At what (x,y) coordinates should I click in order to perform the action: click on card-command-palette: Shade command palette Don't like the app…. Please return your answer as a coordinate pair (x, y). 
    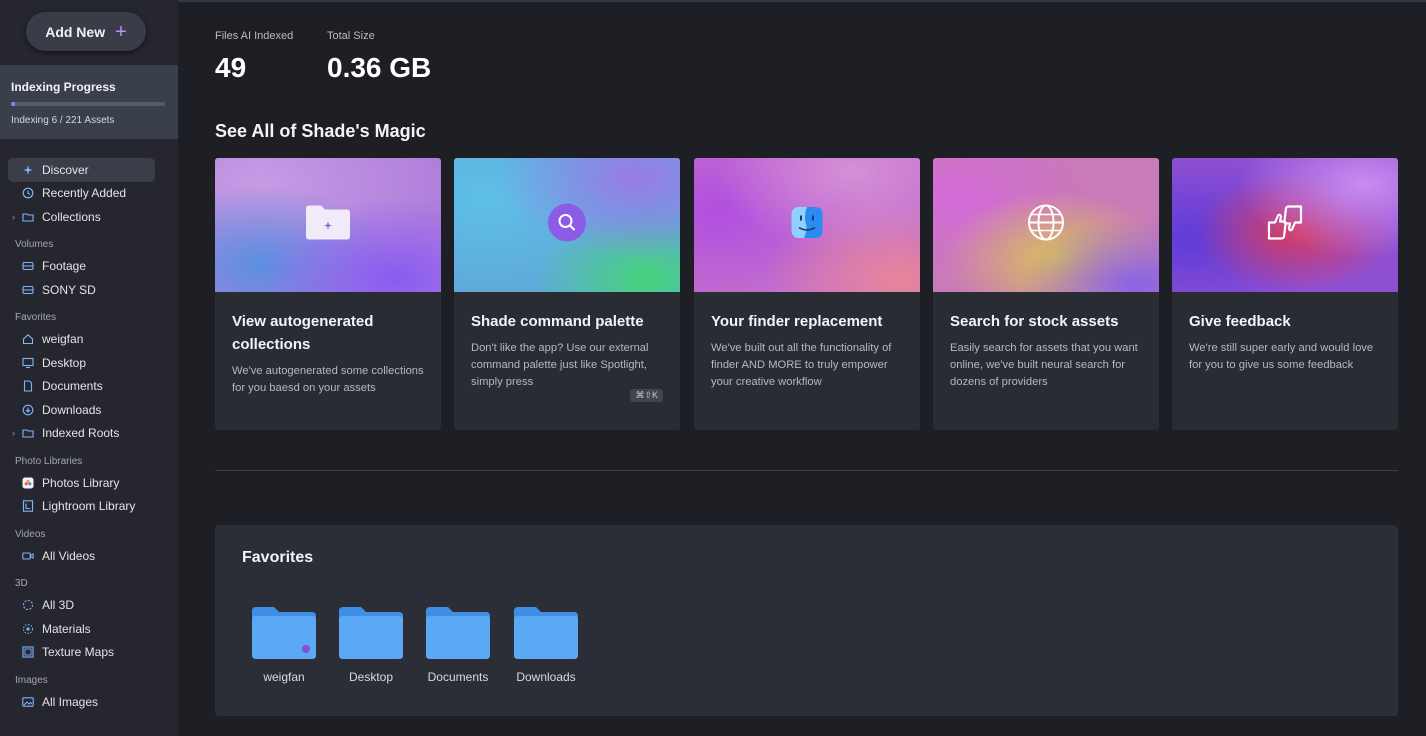
    Looking at the image, I should click on (567, 294).